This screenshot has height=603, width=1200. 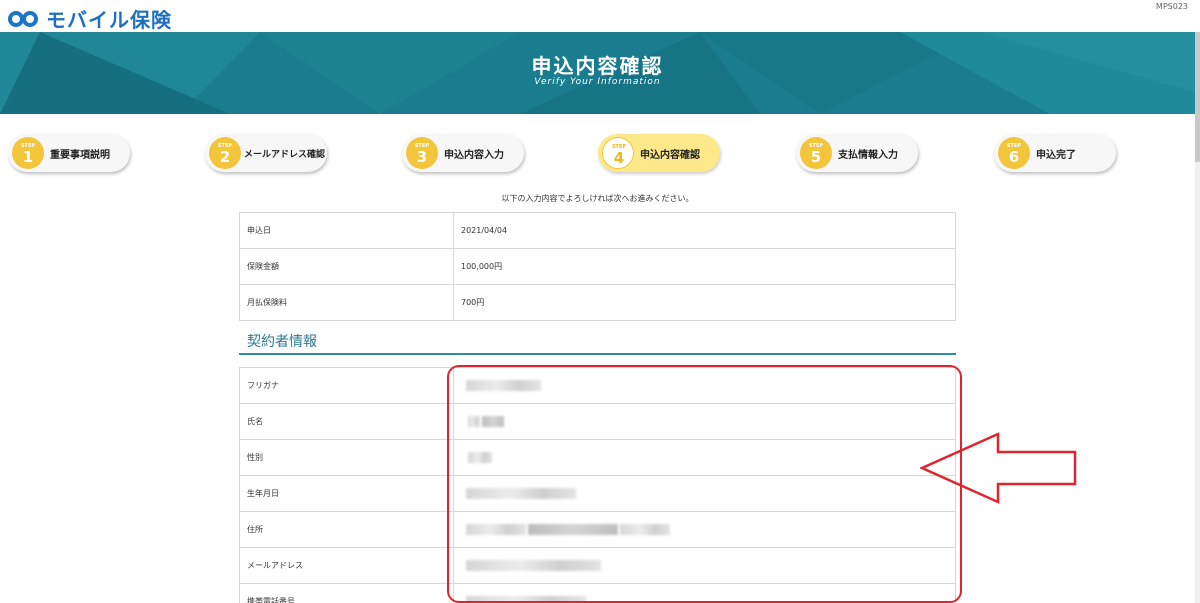 I want to click on row-key: フリガナ, so click(x=347, y=385).